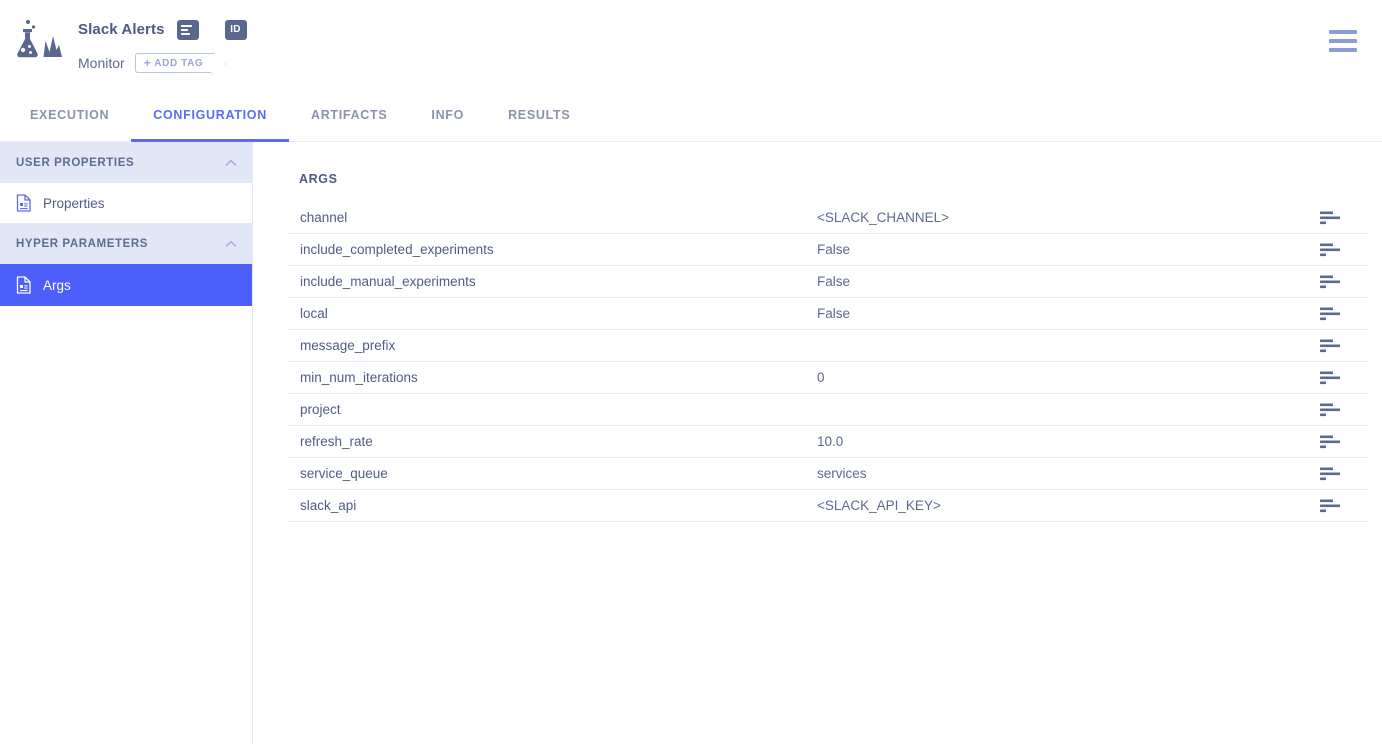 This screenshot has width=1382, height=744. What do you see at coordinates (829, 346) in the screenshot?
I see `table-row: message_prefix` at bounding box center [829, 346].